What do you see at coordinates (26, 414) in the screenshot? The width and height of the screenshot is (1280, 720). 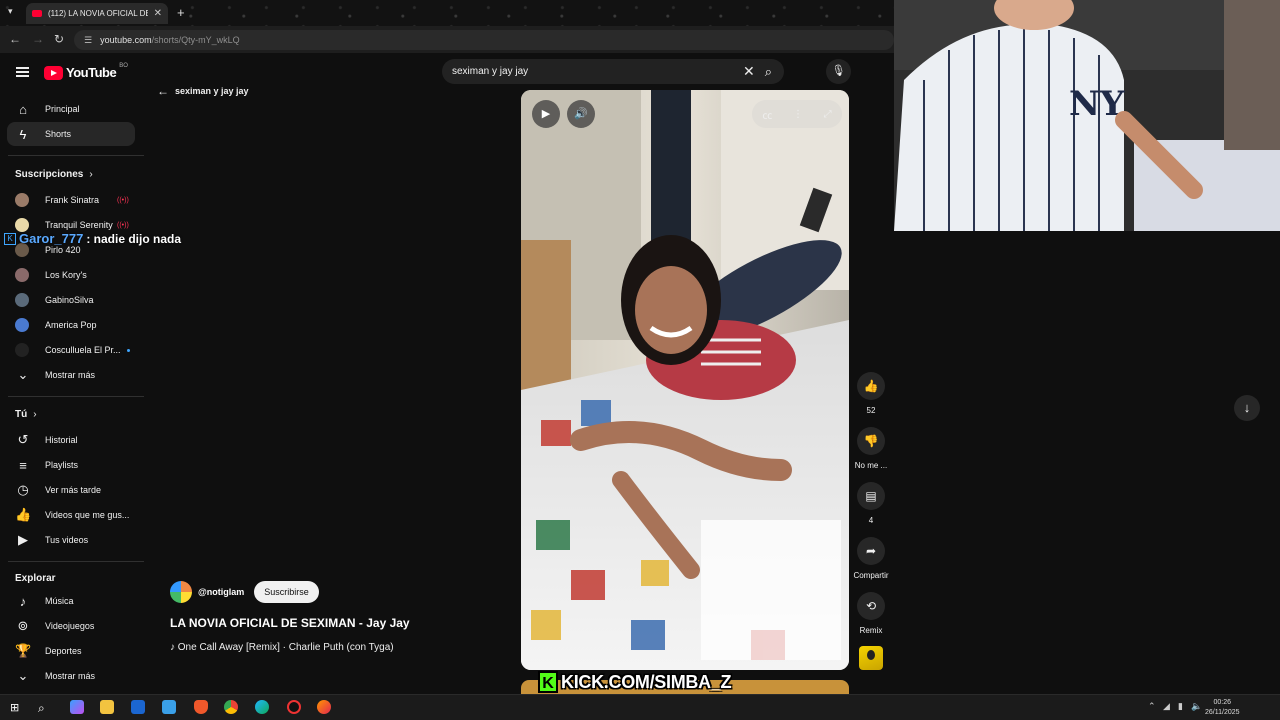 I see `you-header: Tú ›` at bounding box center [26, 414].